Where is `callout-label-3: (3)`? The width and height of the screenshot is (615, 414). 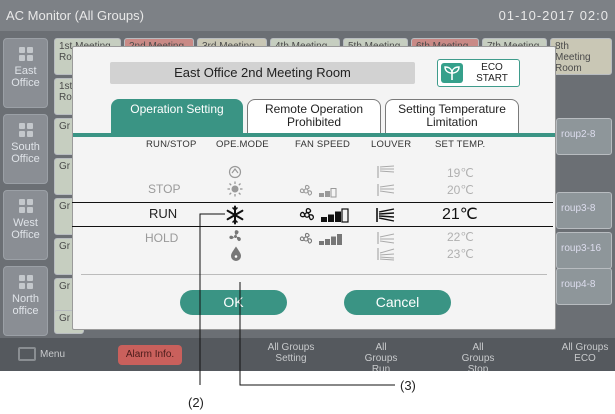
callout-label-3: (3) is located at coordinates (408, 385).